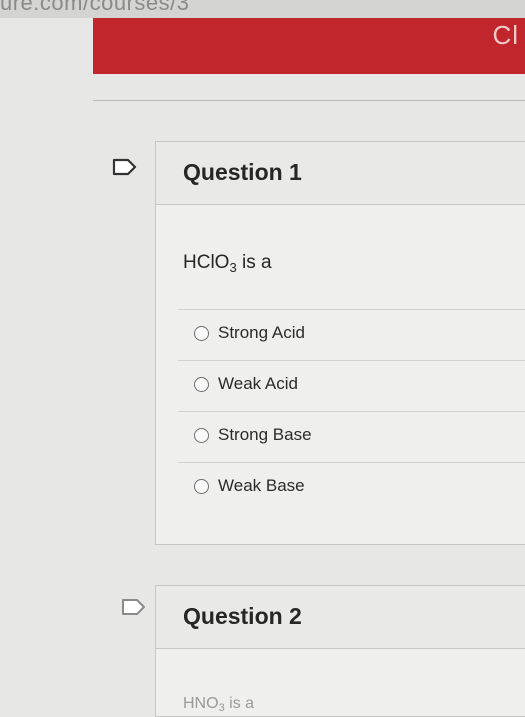 This screenshot has height=717, width=525. I want to click on question-card-2: Question 2 HNO3 is a, so click(340, 651).